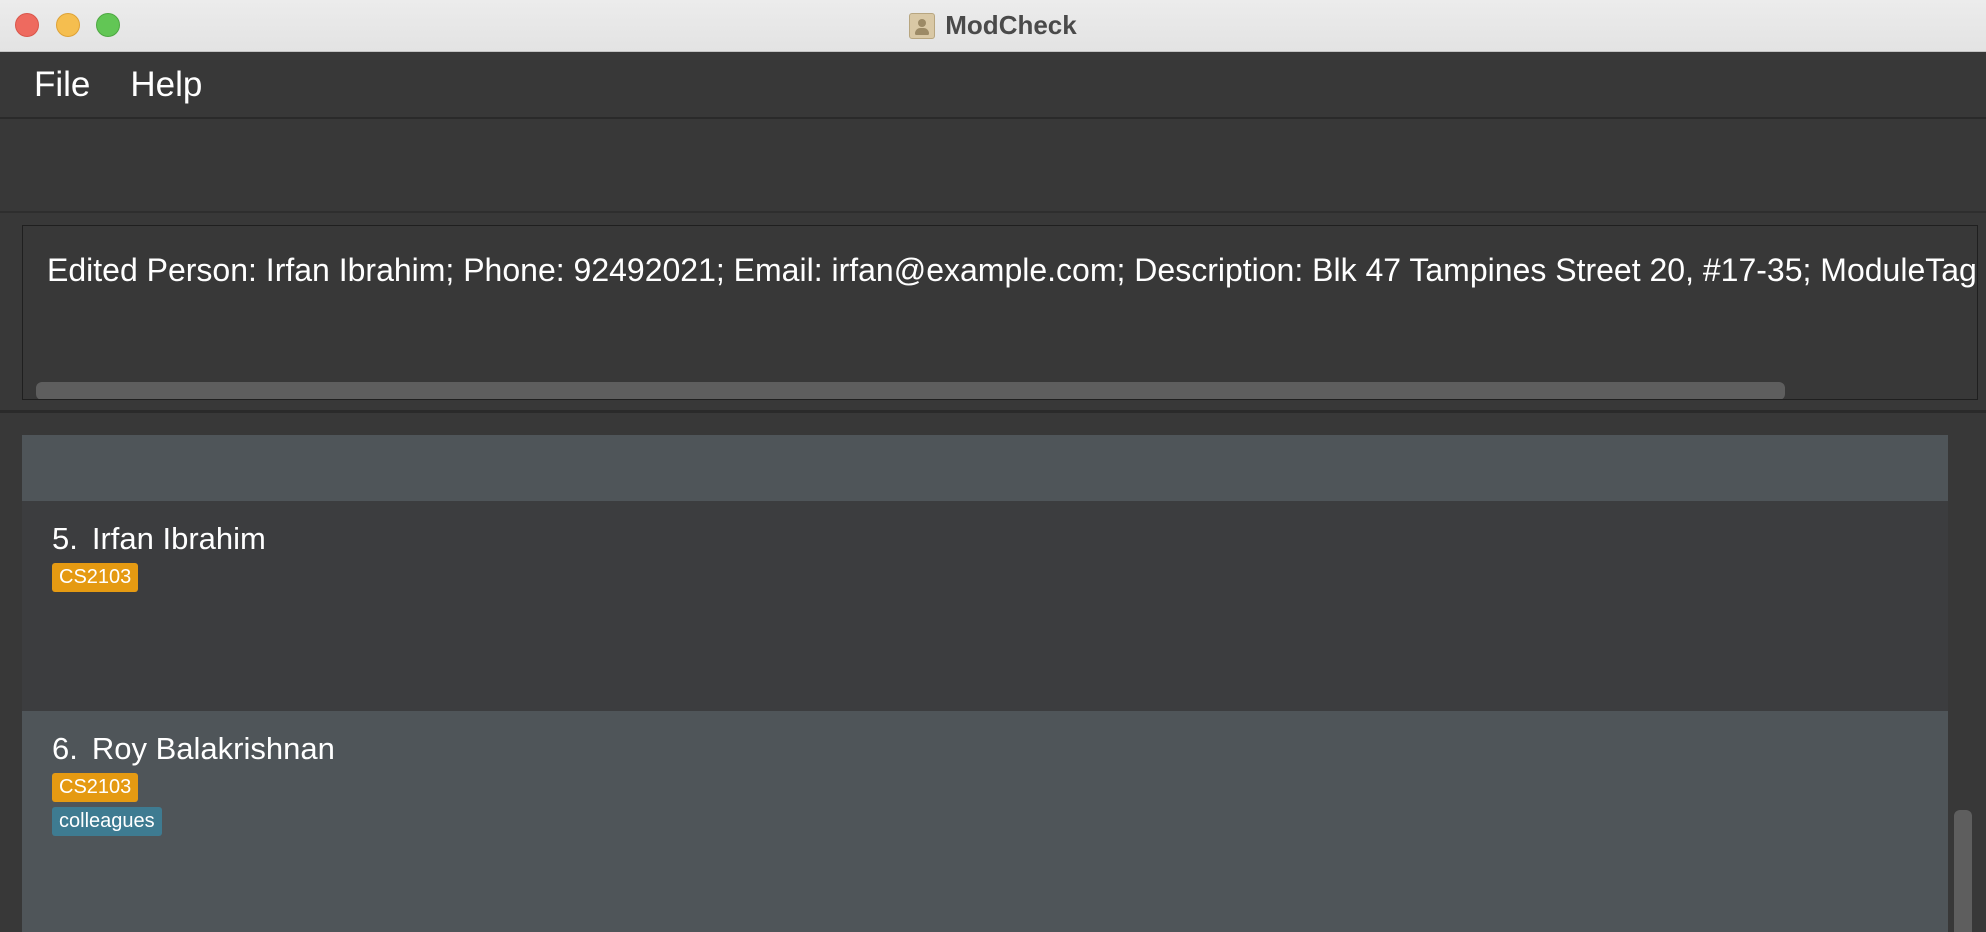 This screenshot has width=1986, height=932. Describe the element at coordinates (107, 821) in the screenshot. I see `group-tag: colleagues` at that location.